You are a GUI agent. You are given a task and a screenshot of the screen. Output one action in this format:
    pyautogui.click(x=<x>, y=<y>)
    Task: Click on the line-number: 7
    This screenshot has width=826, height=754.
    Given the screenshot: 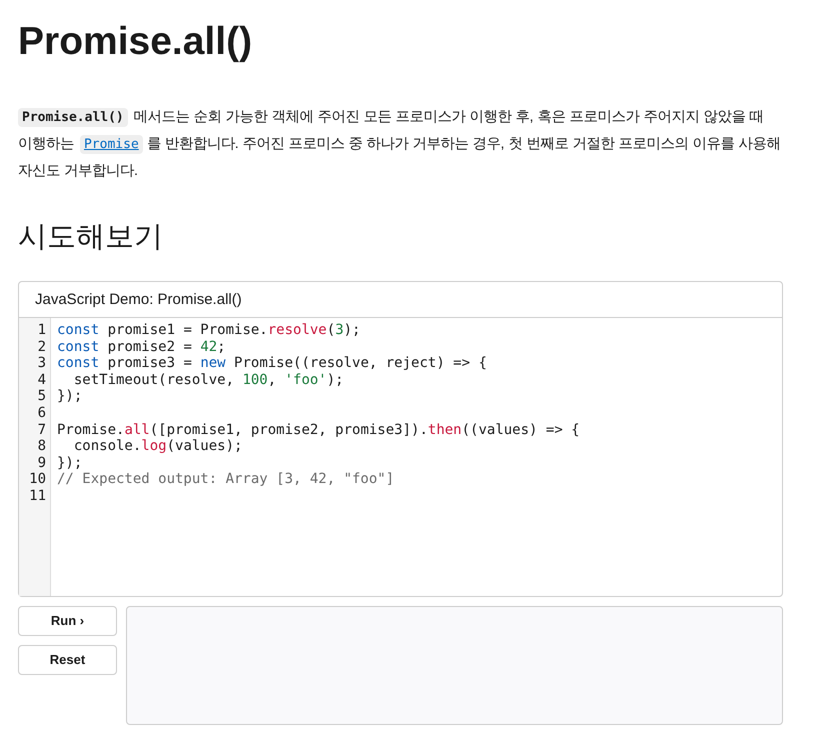 What is the action you would take?
    pyautogui.click(x=41, y=430)
    